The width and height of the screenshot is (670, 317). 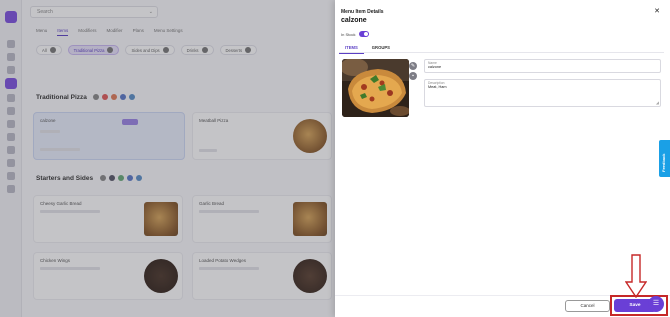 I want to click on feedback-label: Feedback, so click(x=663, y=162).